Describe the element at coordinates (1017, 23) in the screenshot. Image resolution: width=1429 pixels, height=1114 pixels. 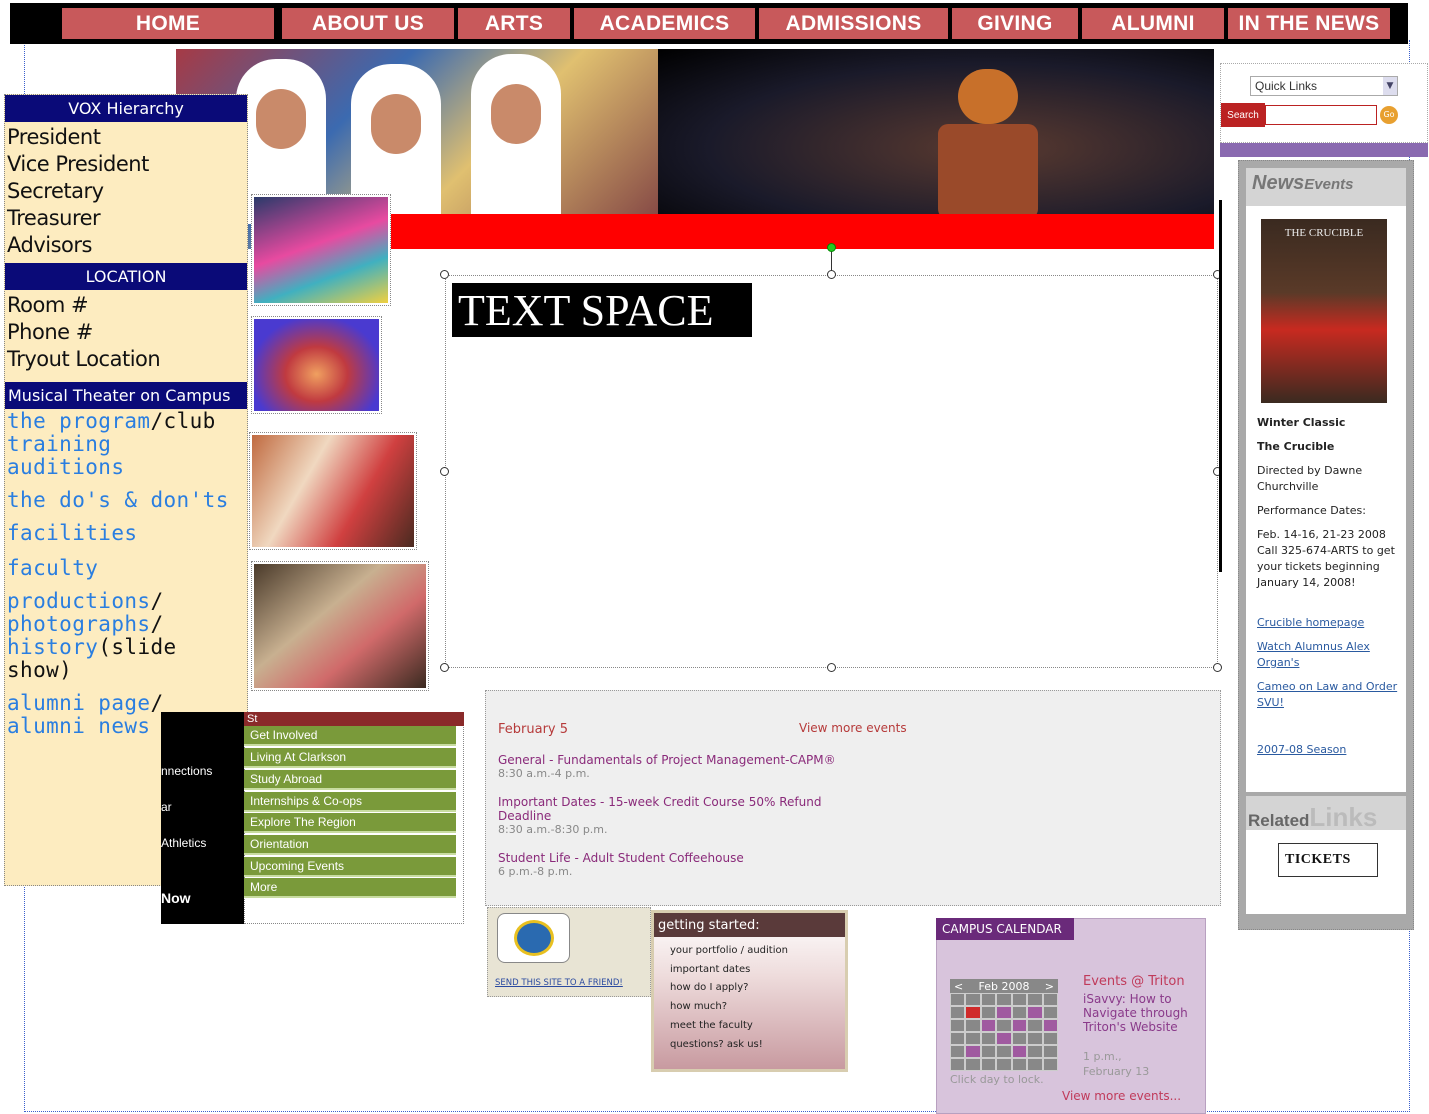
I see `nav-giving: GIVING` at that location.